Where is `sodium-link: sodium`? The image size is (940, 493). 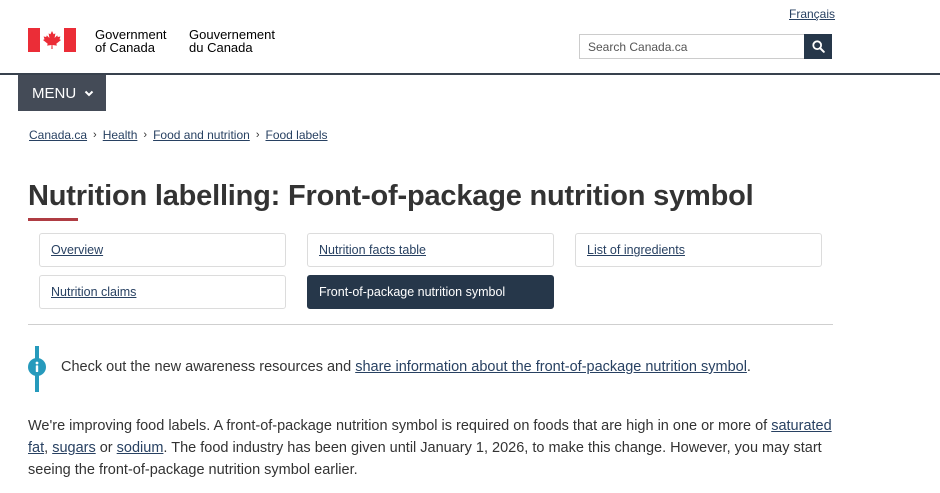 sodium-link: sodium is located at coordinates (140, 448).